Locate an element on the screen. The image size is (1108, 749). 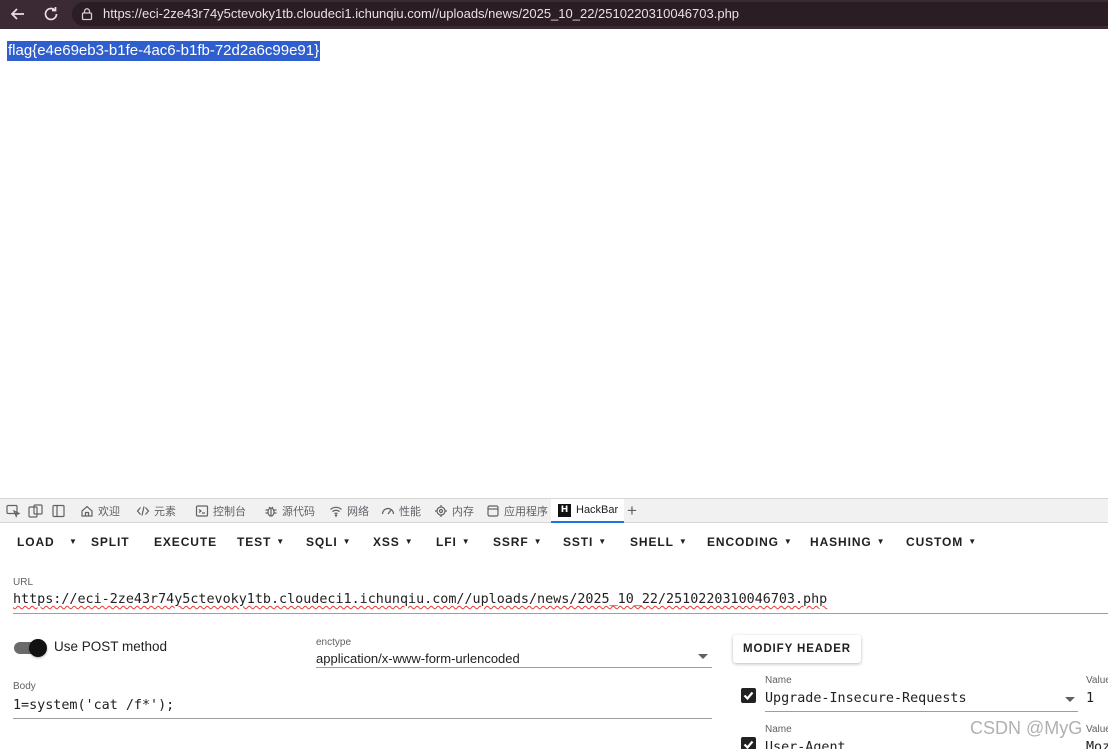
xss-menu: XSS ▼ is located at coordinates (393, 542).